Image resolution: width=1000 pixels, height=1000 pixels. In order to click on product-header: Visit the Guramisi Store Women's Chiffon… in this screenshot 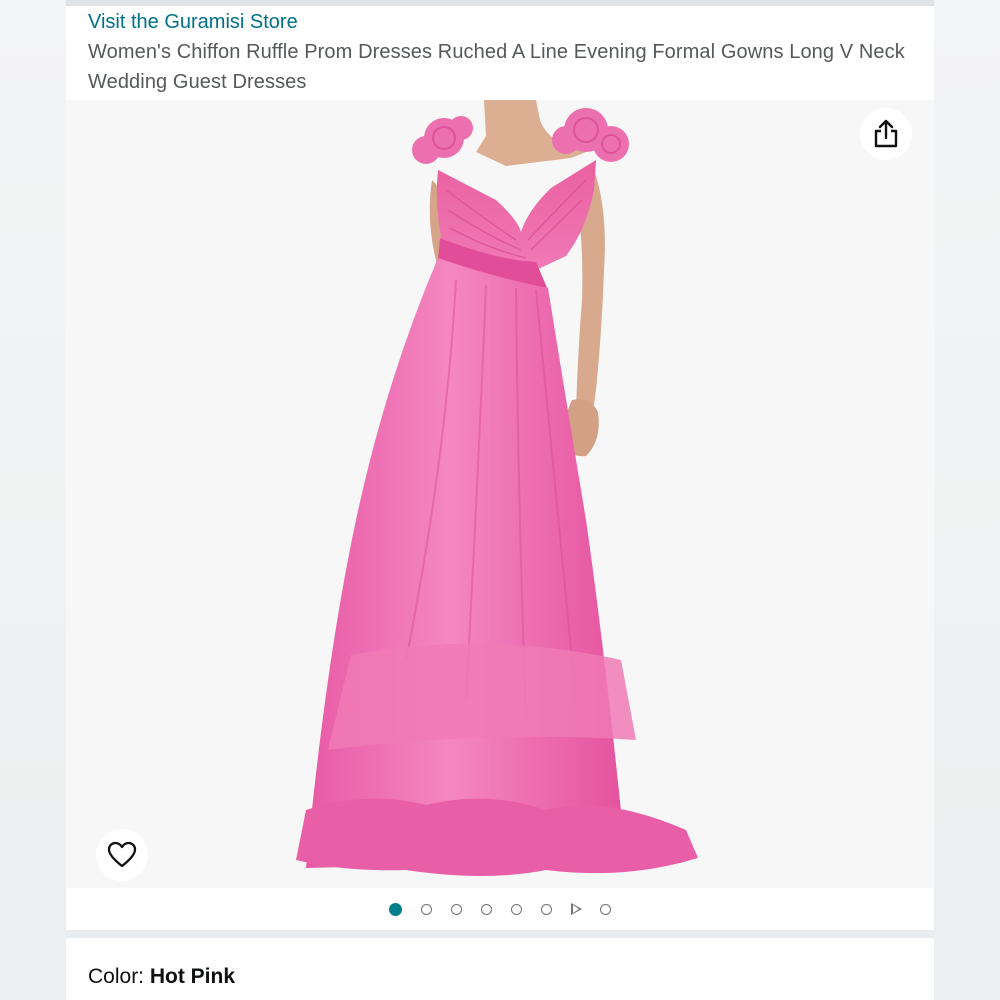, I will do `click(500, 53)`.